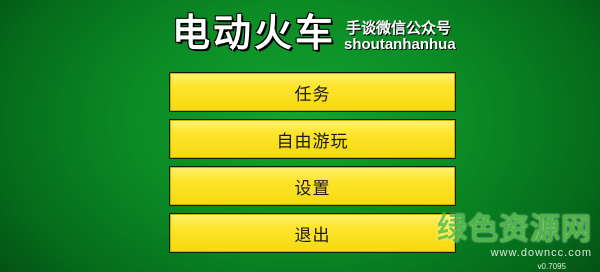 The width and height of the screenshot is (600, 272). I want to click on settings-button: 设置, so click(312, 186).